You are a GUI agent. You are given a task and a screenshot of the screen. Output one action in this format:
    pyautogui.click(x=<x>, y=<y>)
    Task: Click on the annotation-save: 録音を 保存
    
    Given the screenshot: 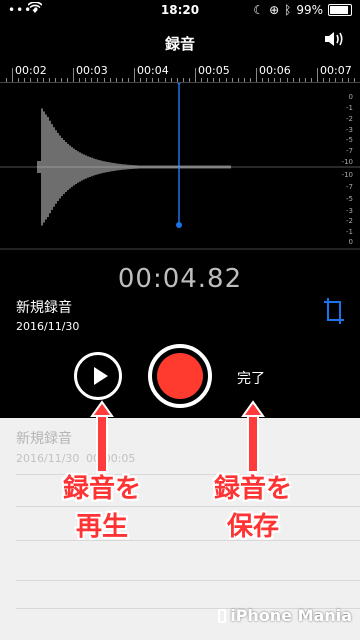 What is the action you would take?
    pyautogui.click(x=253, y=508)
    